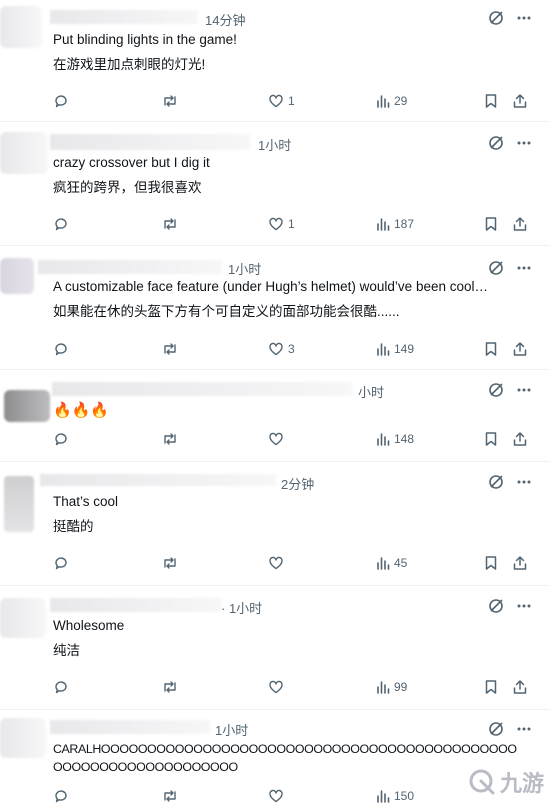  I want to click on views-button: 149, so click(395, 349).